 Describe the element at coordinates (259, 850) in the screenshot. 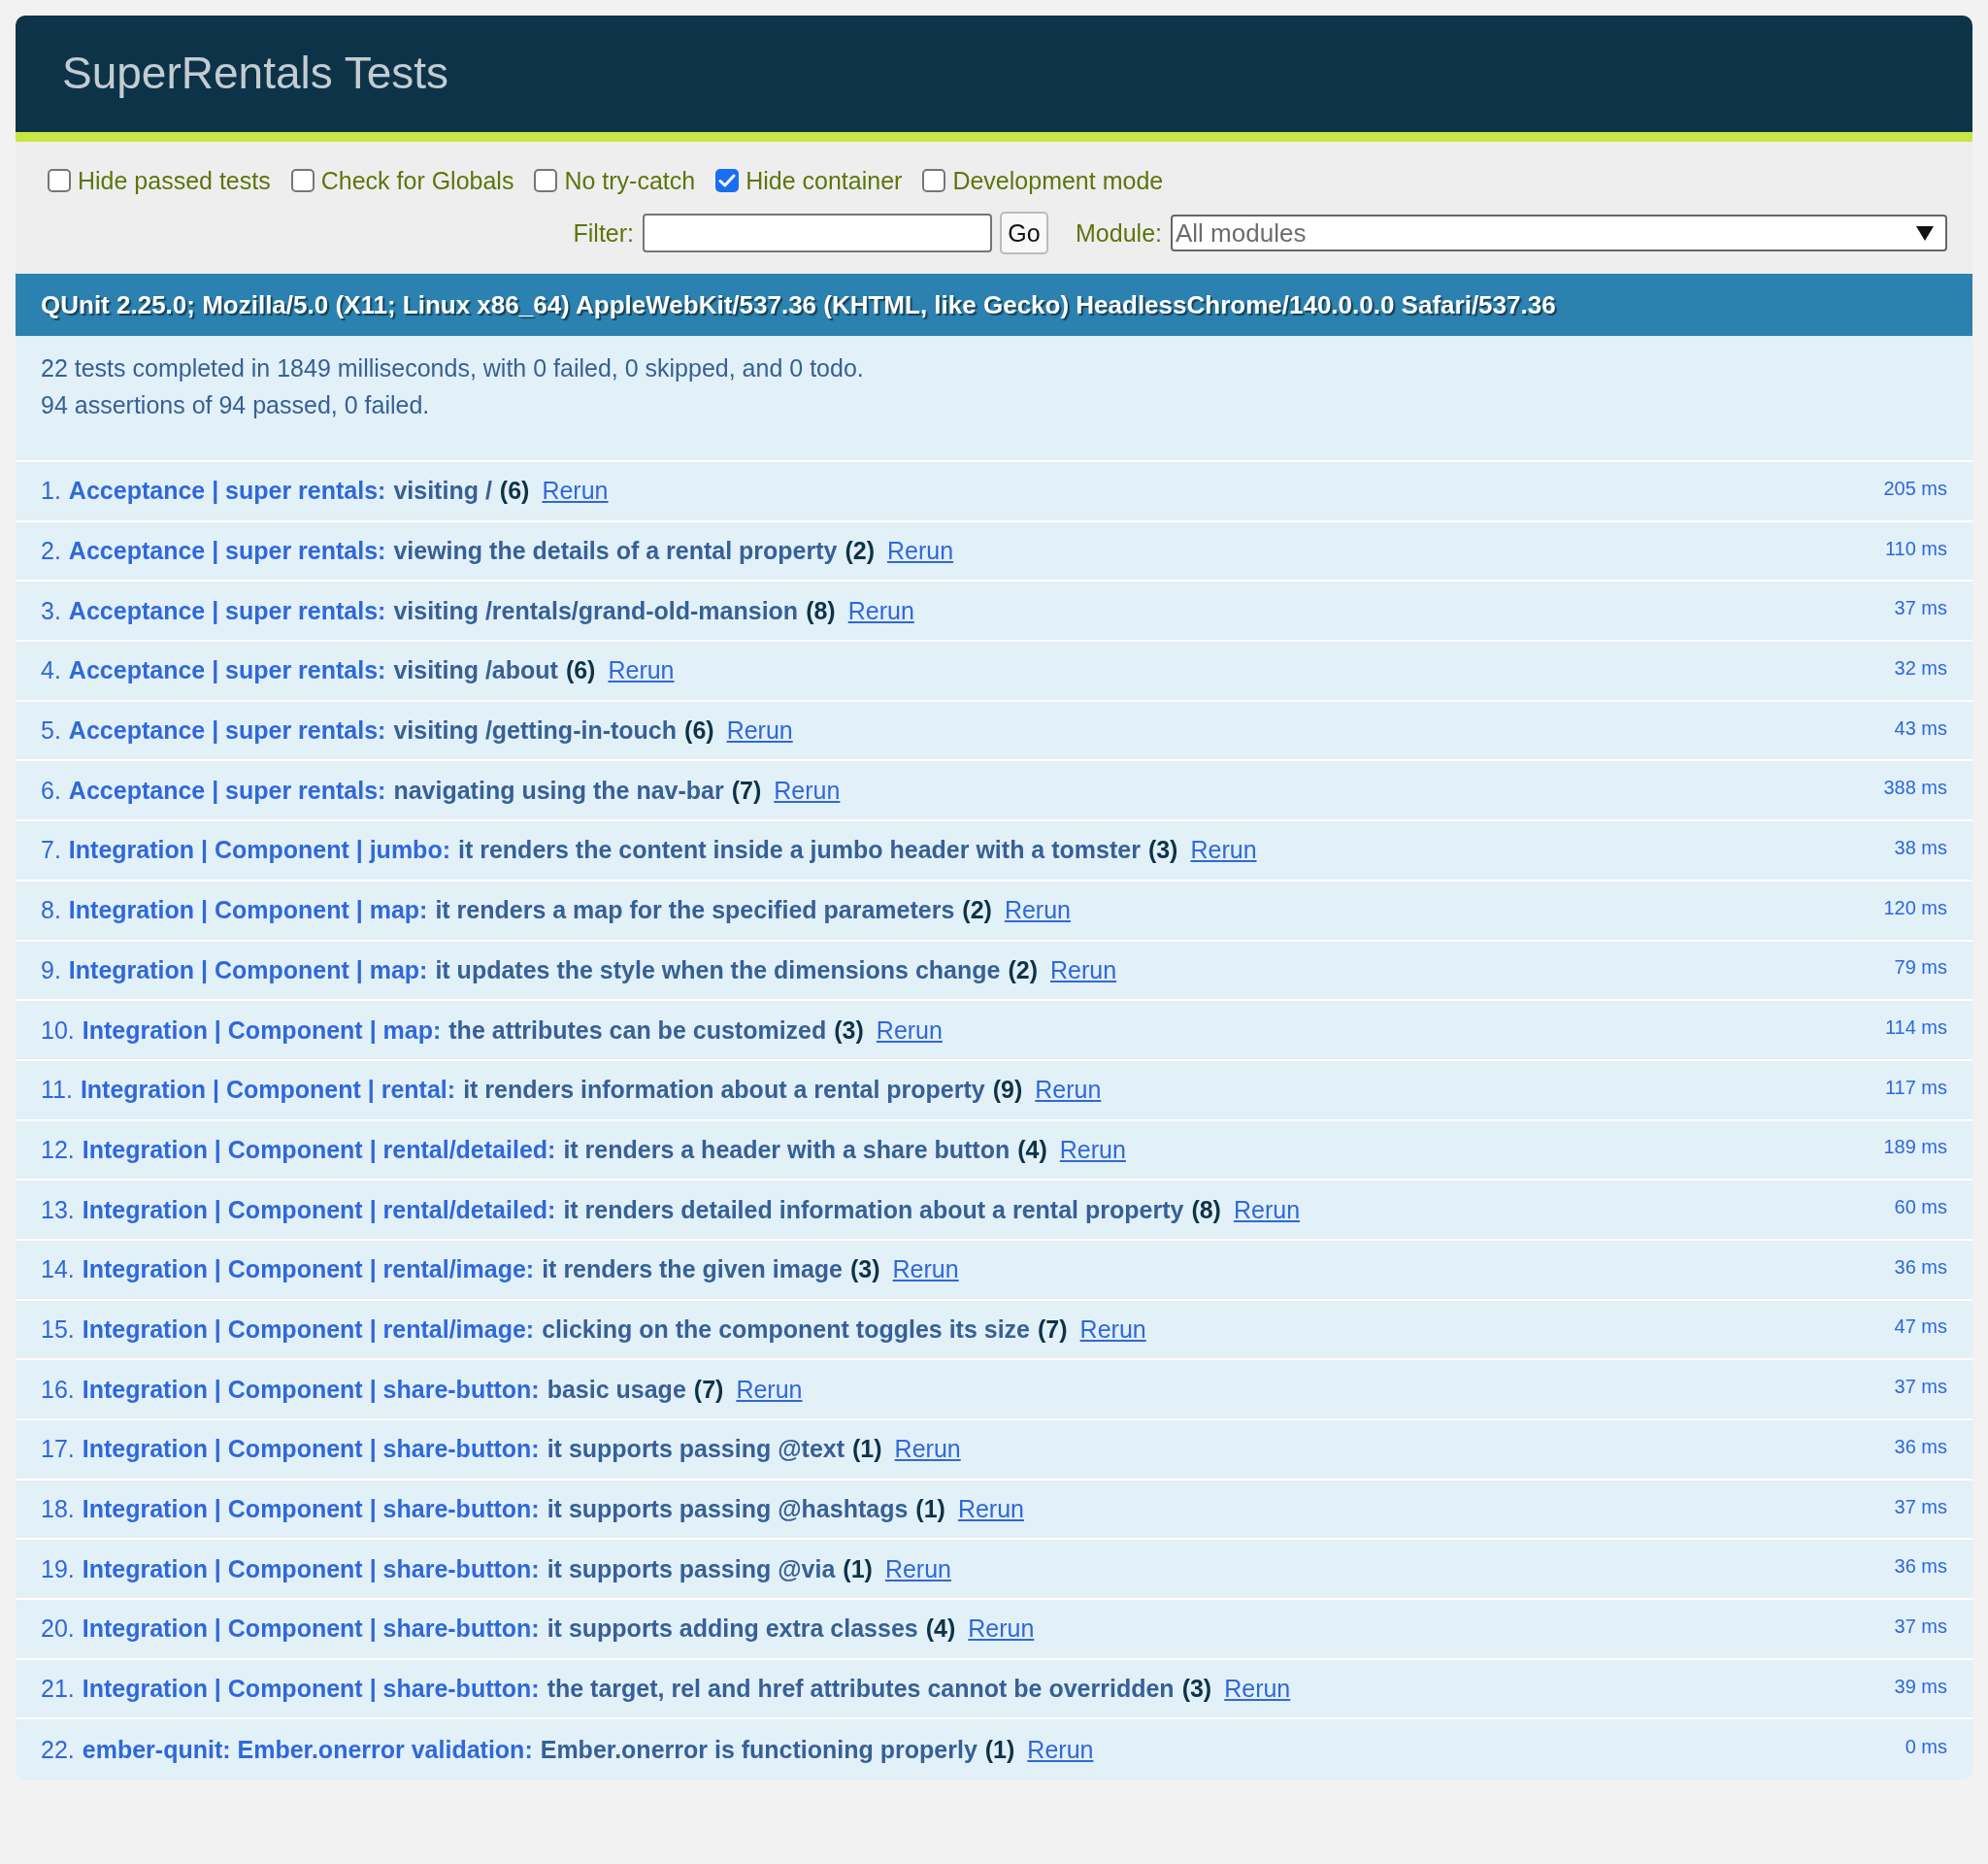

I see `module-name: Integration | Component | jumbo:` at that location.